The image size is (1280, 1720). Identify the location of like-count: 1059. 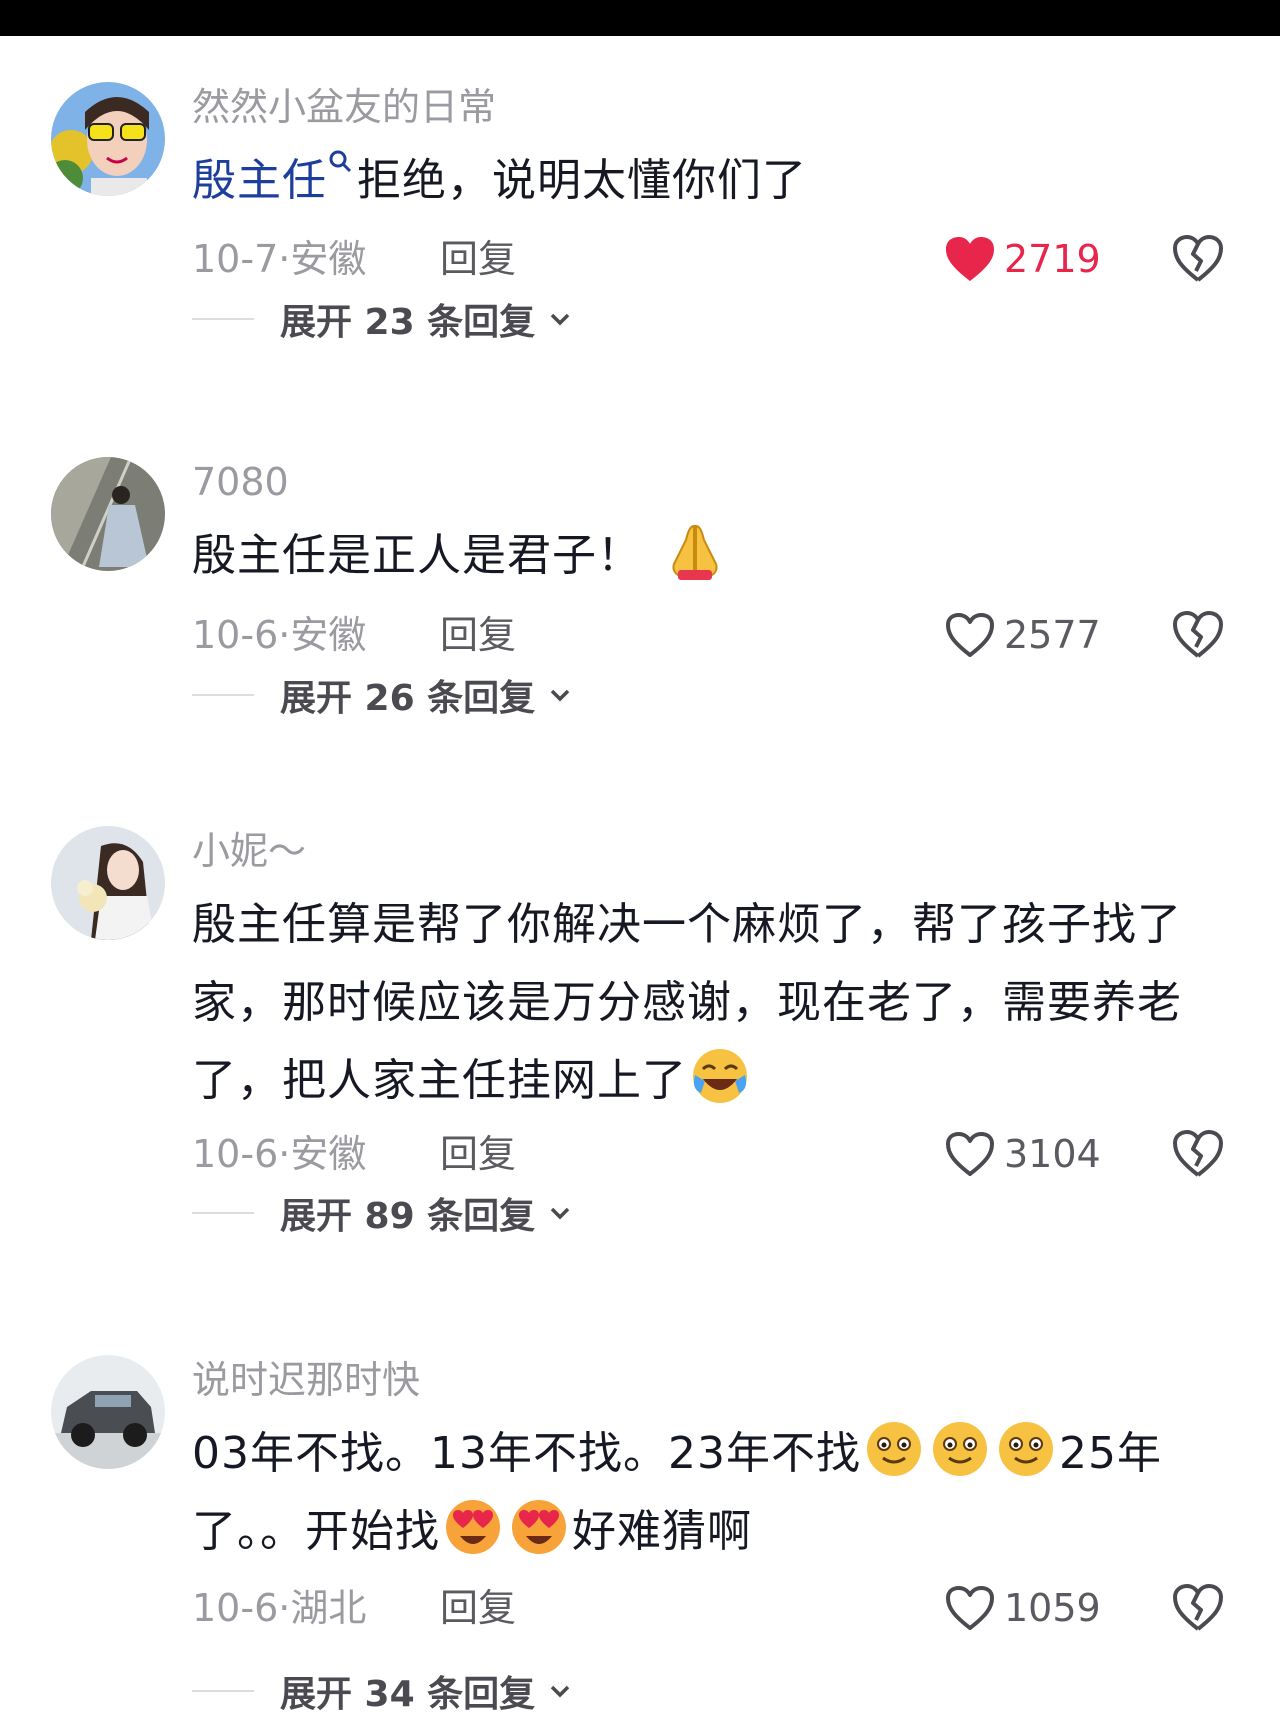
(1052, 1608).